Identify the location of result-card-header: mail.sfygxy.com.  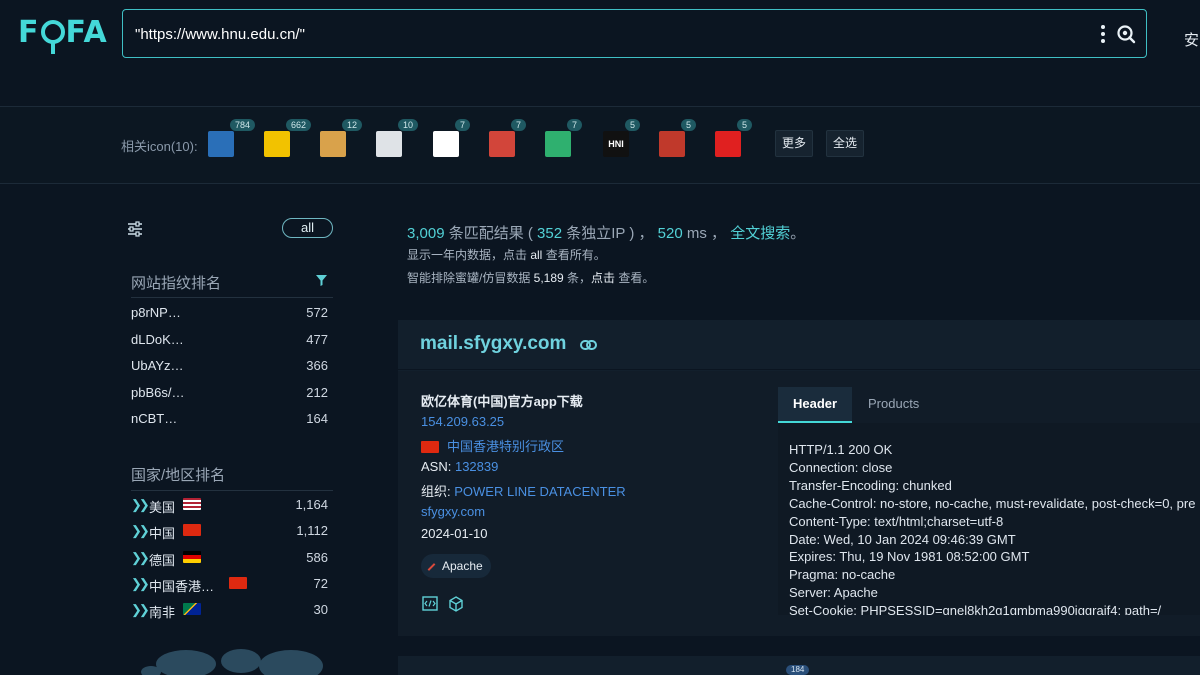
(799, 345).